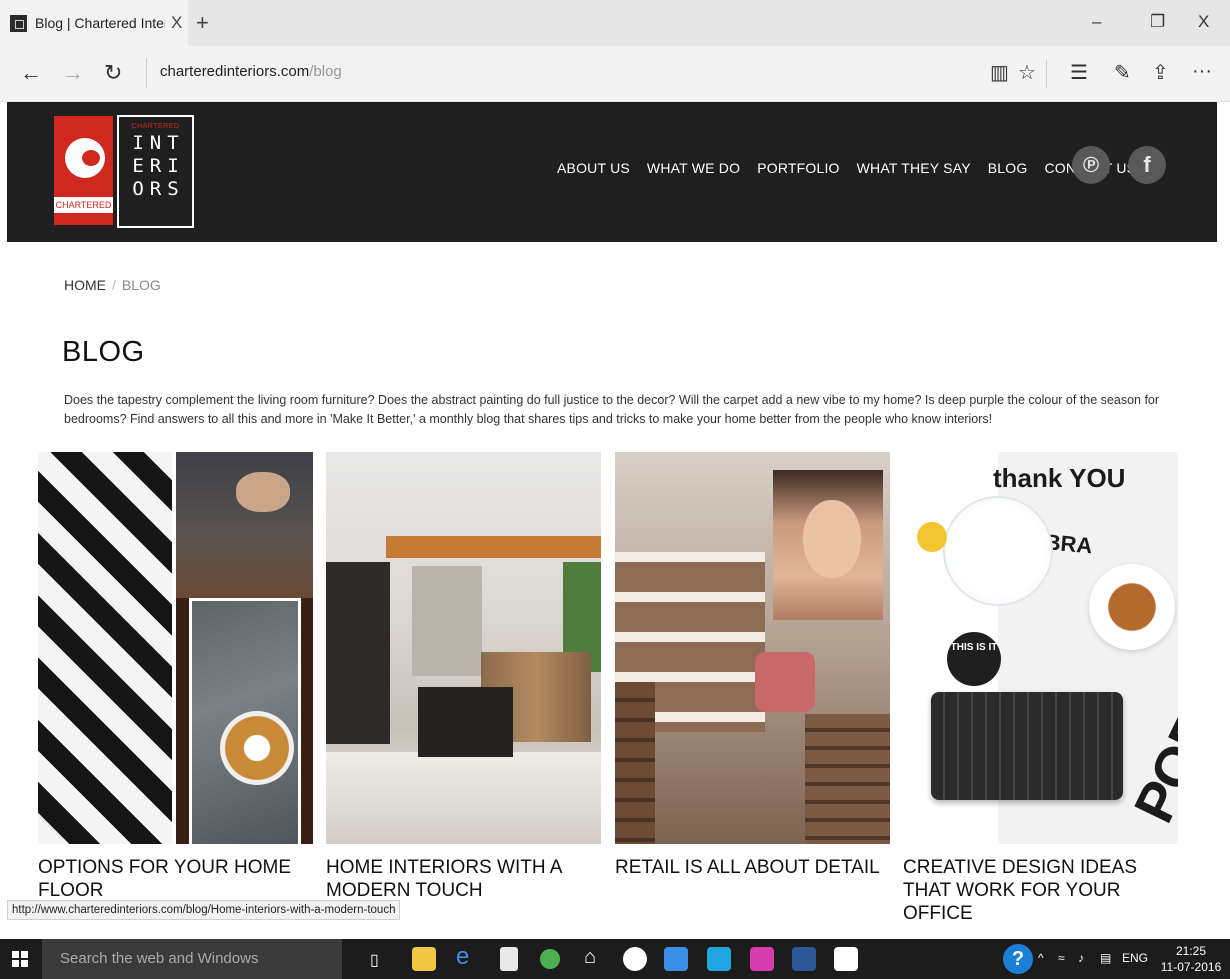  Describe the element at coordinates (18, 23) in the screenshot. I see `site-favicon-icon` at that location.